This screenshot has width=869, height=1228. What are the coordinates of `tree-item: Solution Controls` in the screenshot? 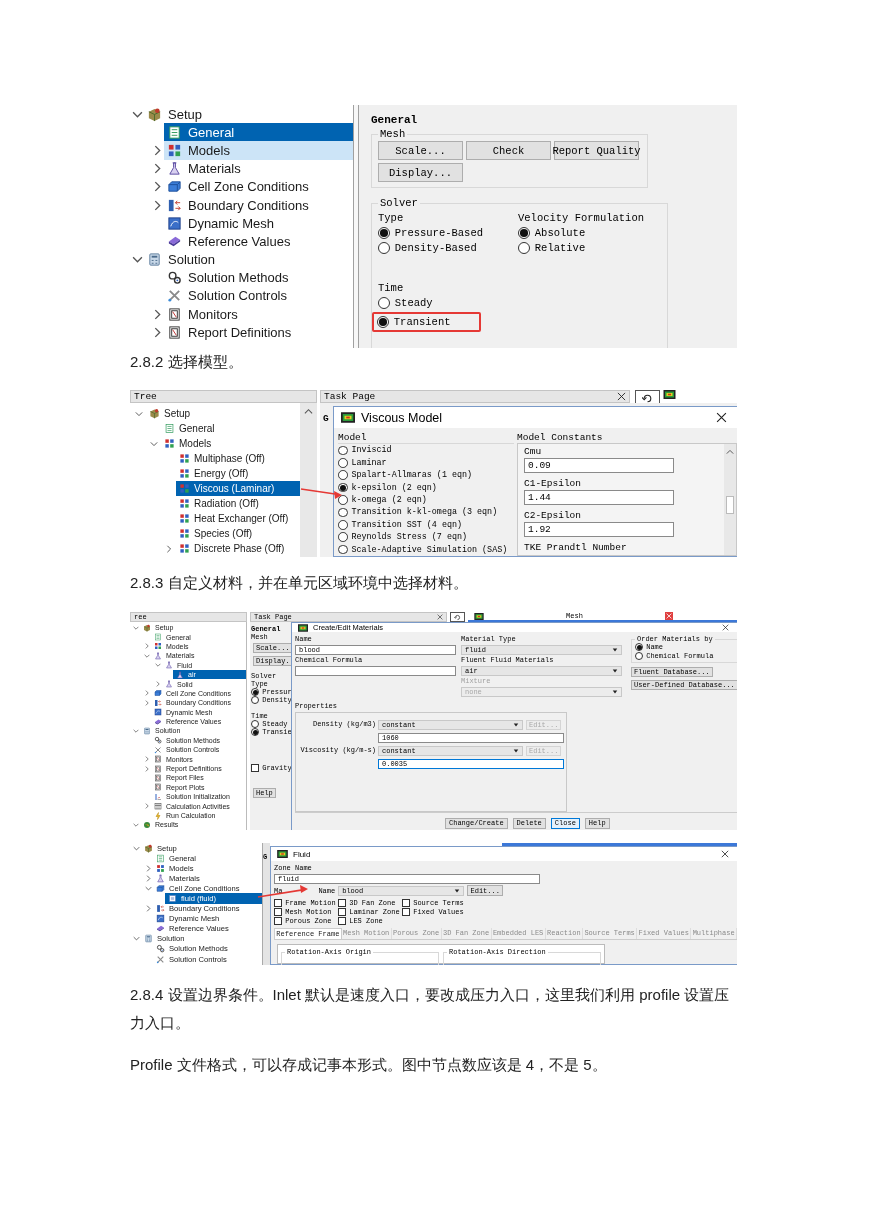 It's located at (258, 296).